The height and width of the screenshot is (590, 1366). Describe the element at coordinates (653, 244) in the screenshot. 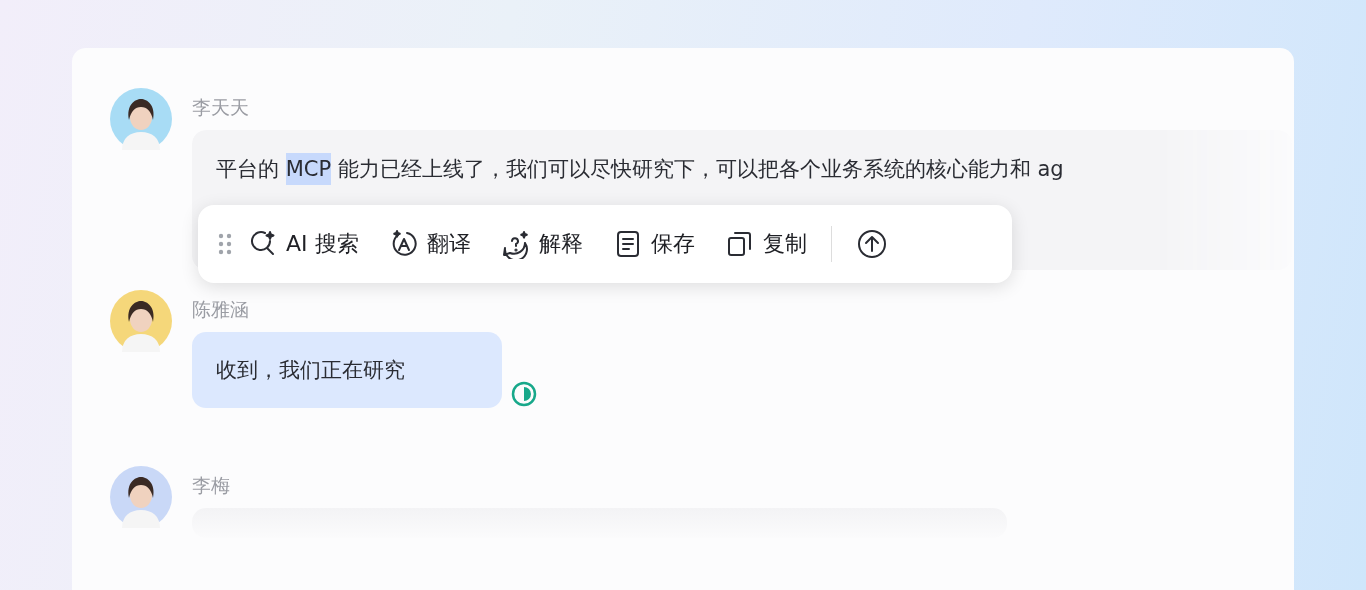

I see `toolbar-button: 保存` at that location.